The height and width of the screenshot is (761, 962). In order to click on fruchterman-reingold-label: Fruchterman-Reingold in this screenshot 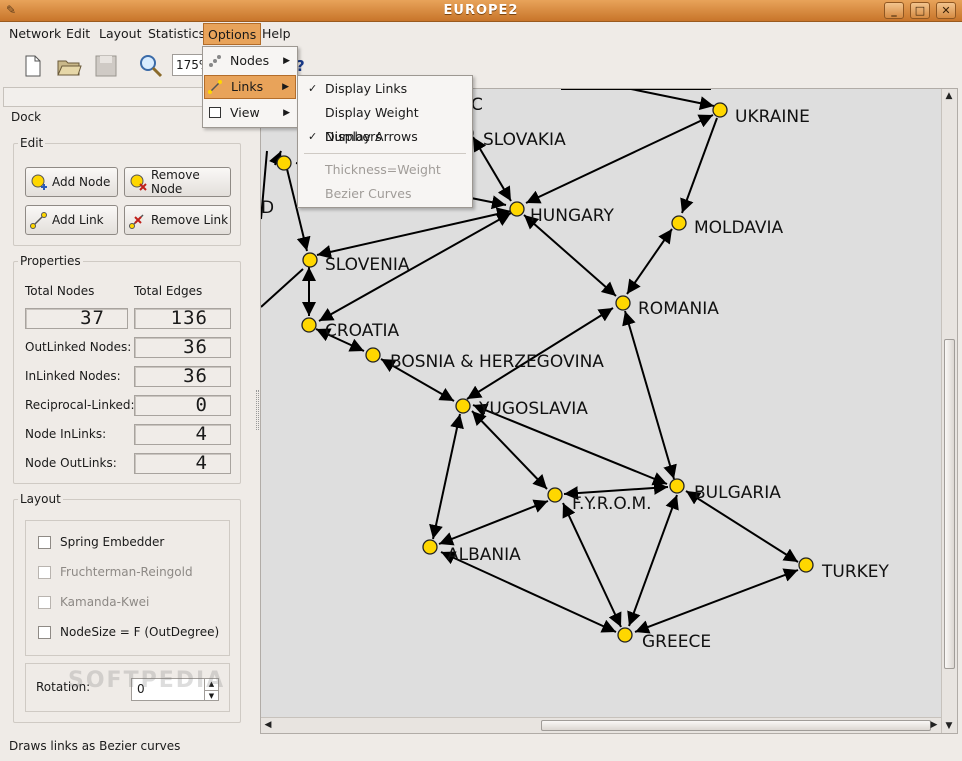, I will do `click(126, 572)`.